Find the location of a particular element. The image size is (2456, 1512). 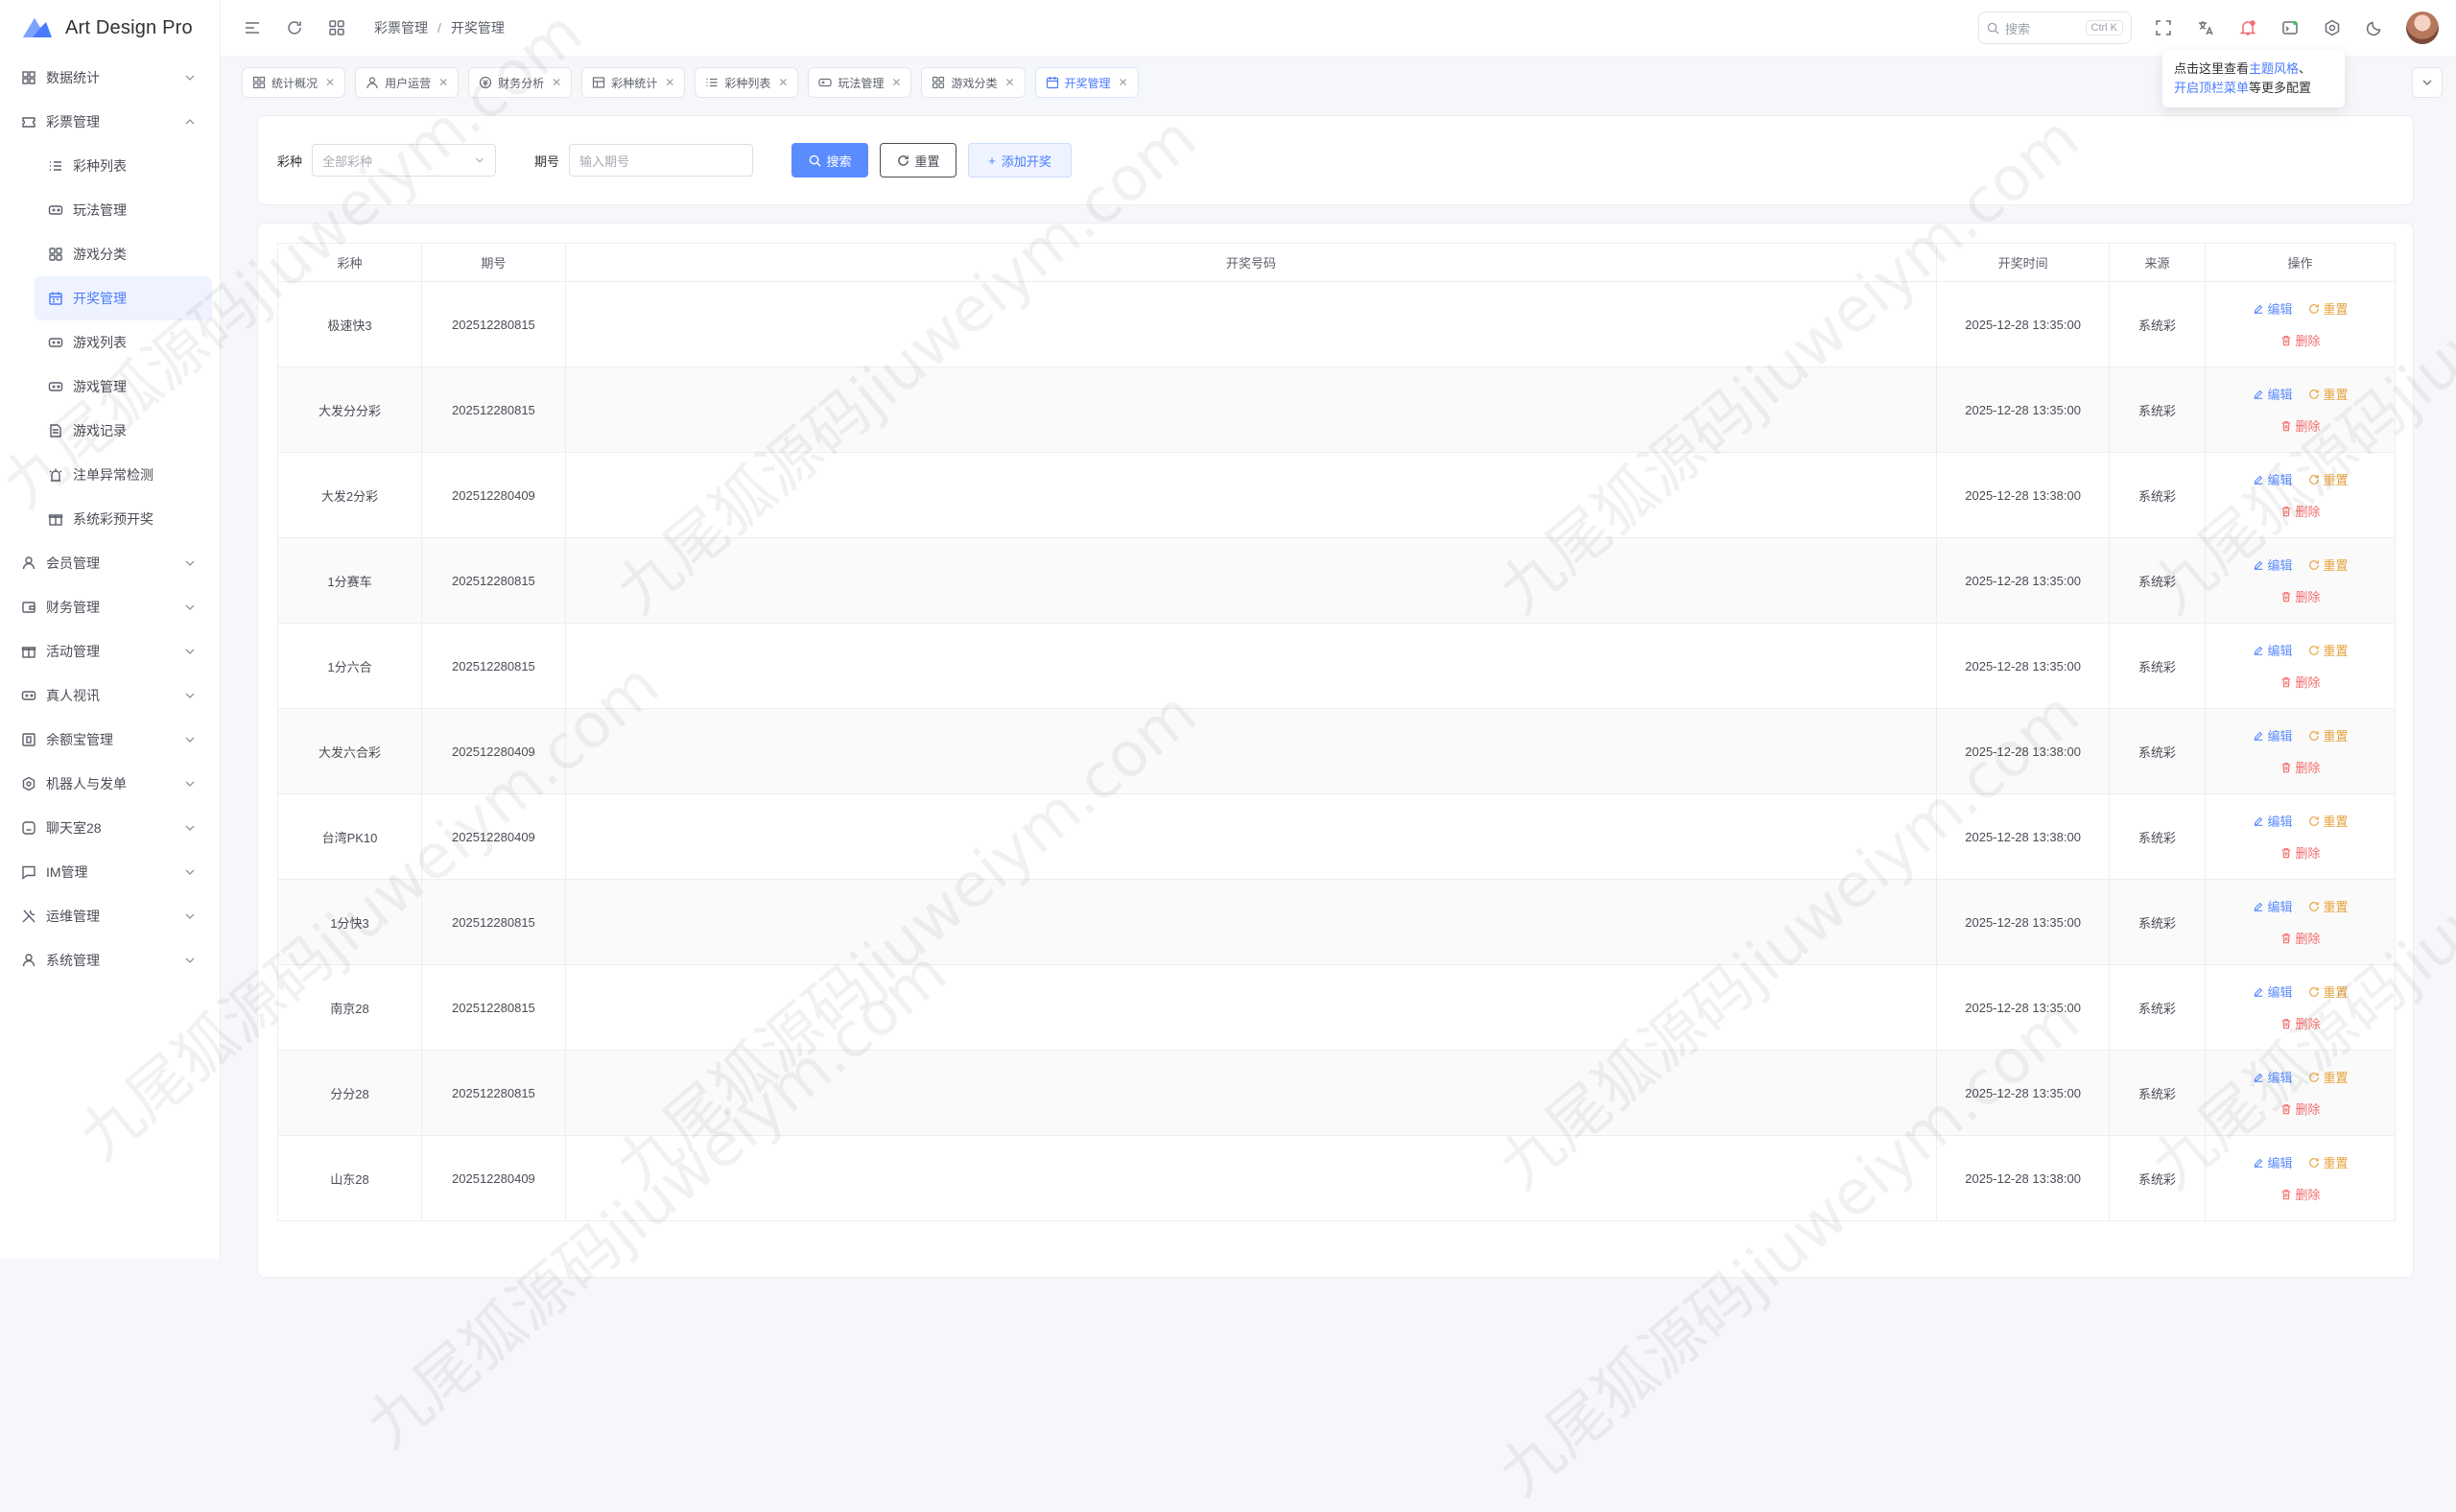

cell-source: 系统彩 is located at coordinates (2158, 836).